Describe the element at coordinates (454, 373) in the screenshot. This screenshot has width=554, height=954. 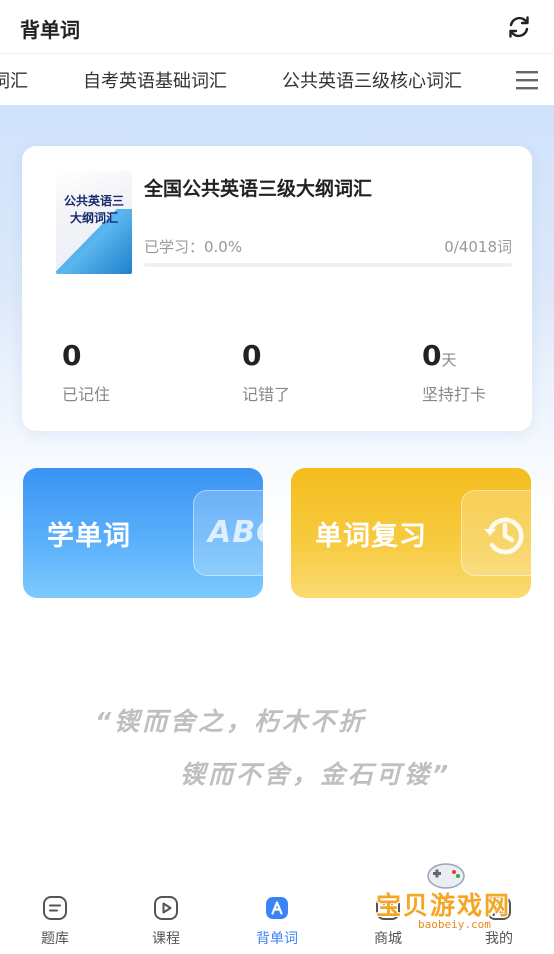
I see `stat-checkin-days: 0天 坚持打卡` at that location.